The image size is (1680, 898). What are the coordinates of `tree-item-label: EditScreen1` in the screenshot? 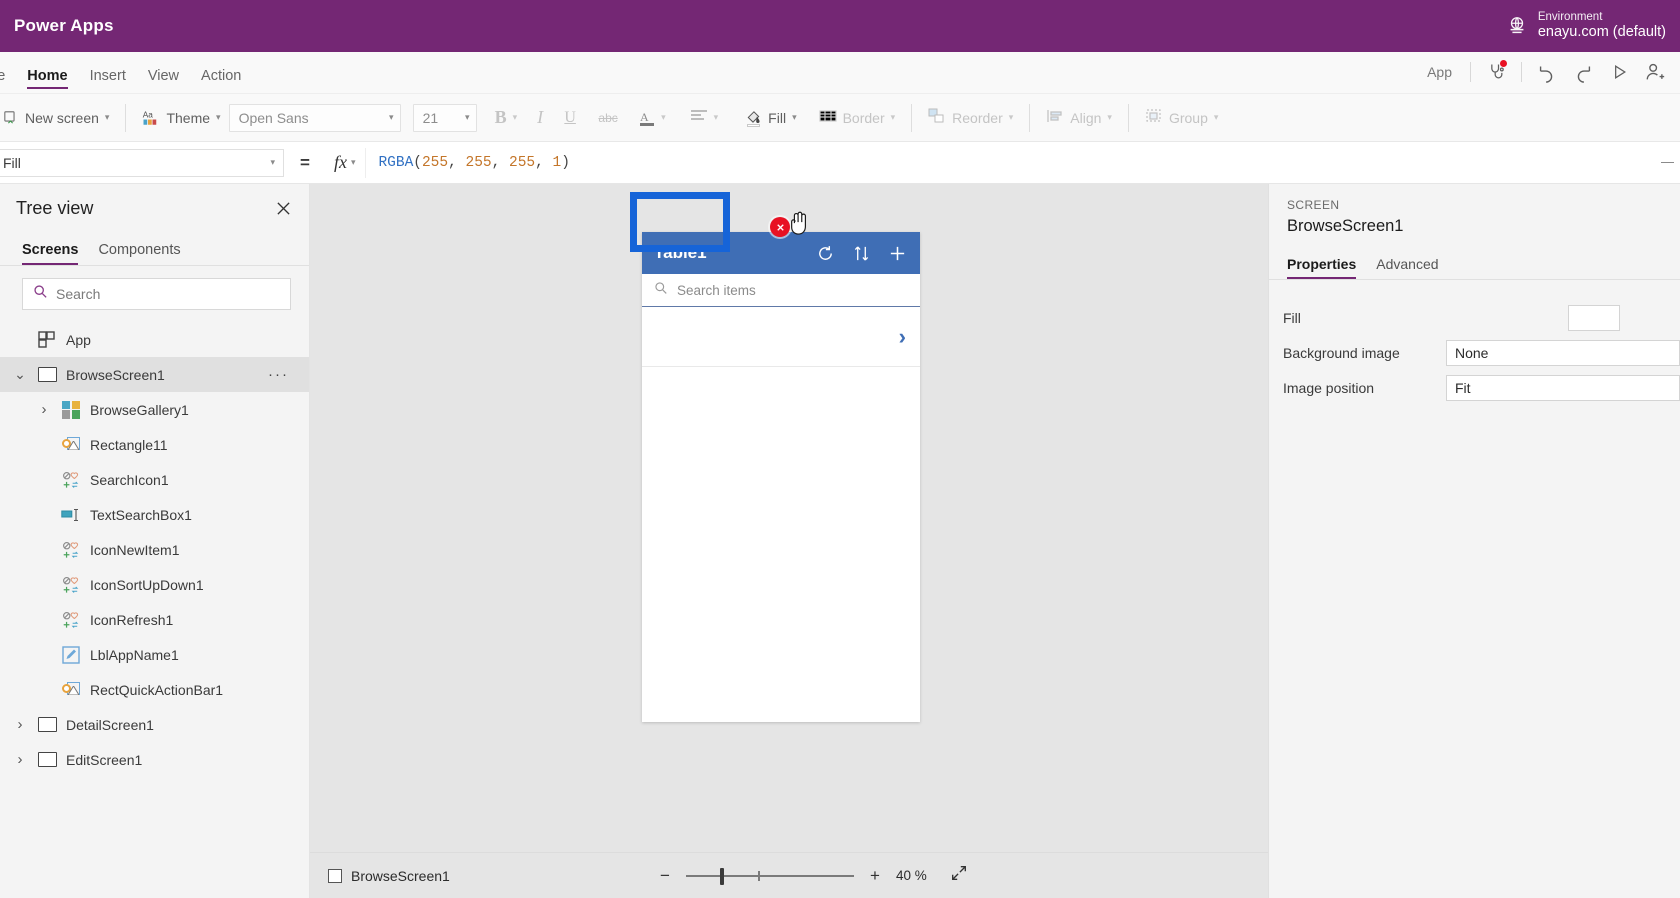 It's located at (104, 759).